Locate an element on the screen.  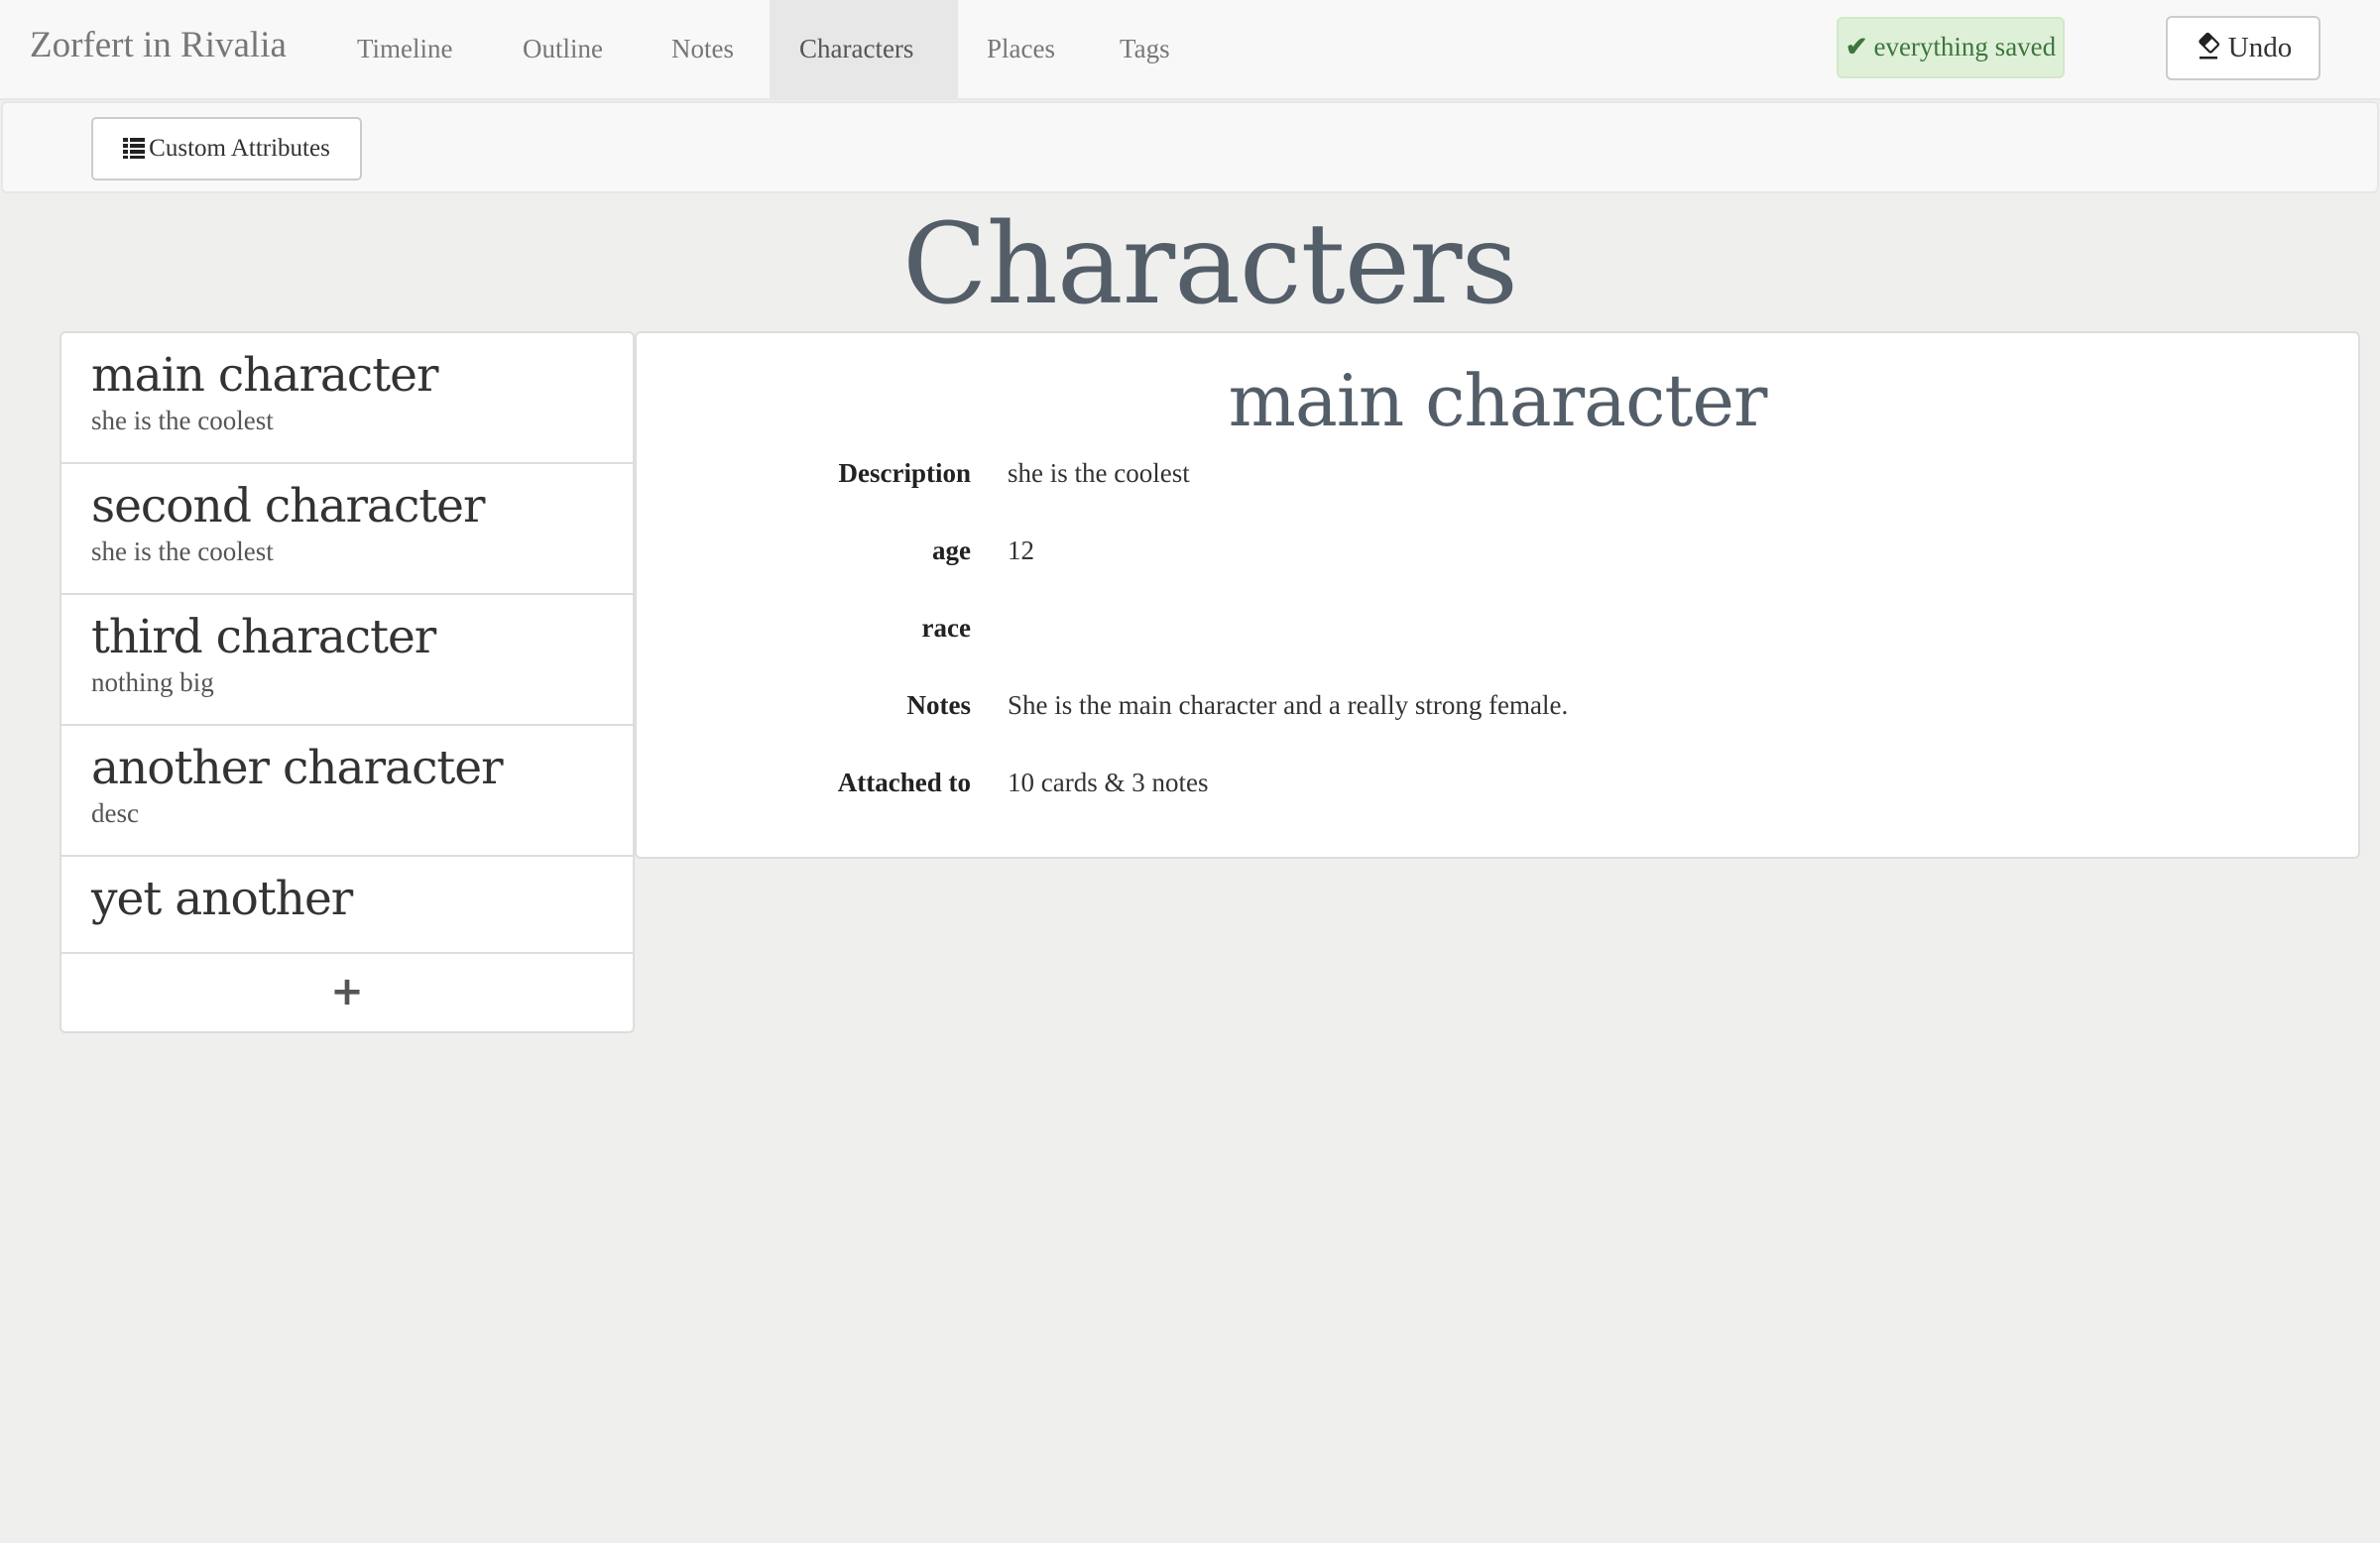
character-detail-title: main character is located at coordinates (1497, 400).